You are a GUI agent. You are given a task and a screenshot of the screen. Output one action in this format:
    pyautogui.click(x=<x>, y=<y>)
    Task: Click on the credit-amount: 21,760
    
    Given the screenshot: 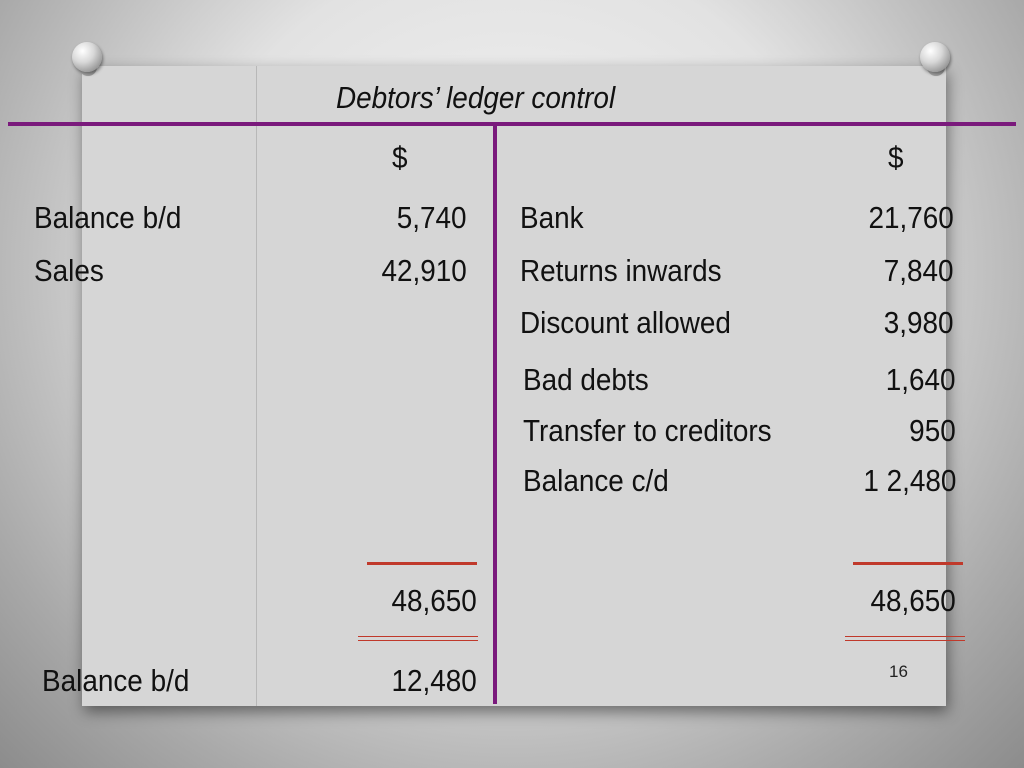 What is the action you would take?
    pyautogui.click(x=911, y=217)
    